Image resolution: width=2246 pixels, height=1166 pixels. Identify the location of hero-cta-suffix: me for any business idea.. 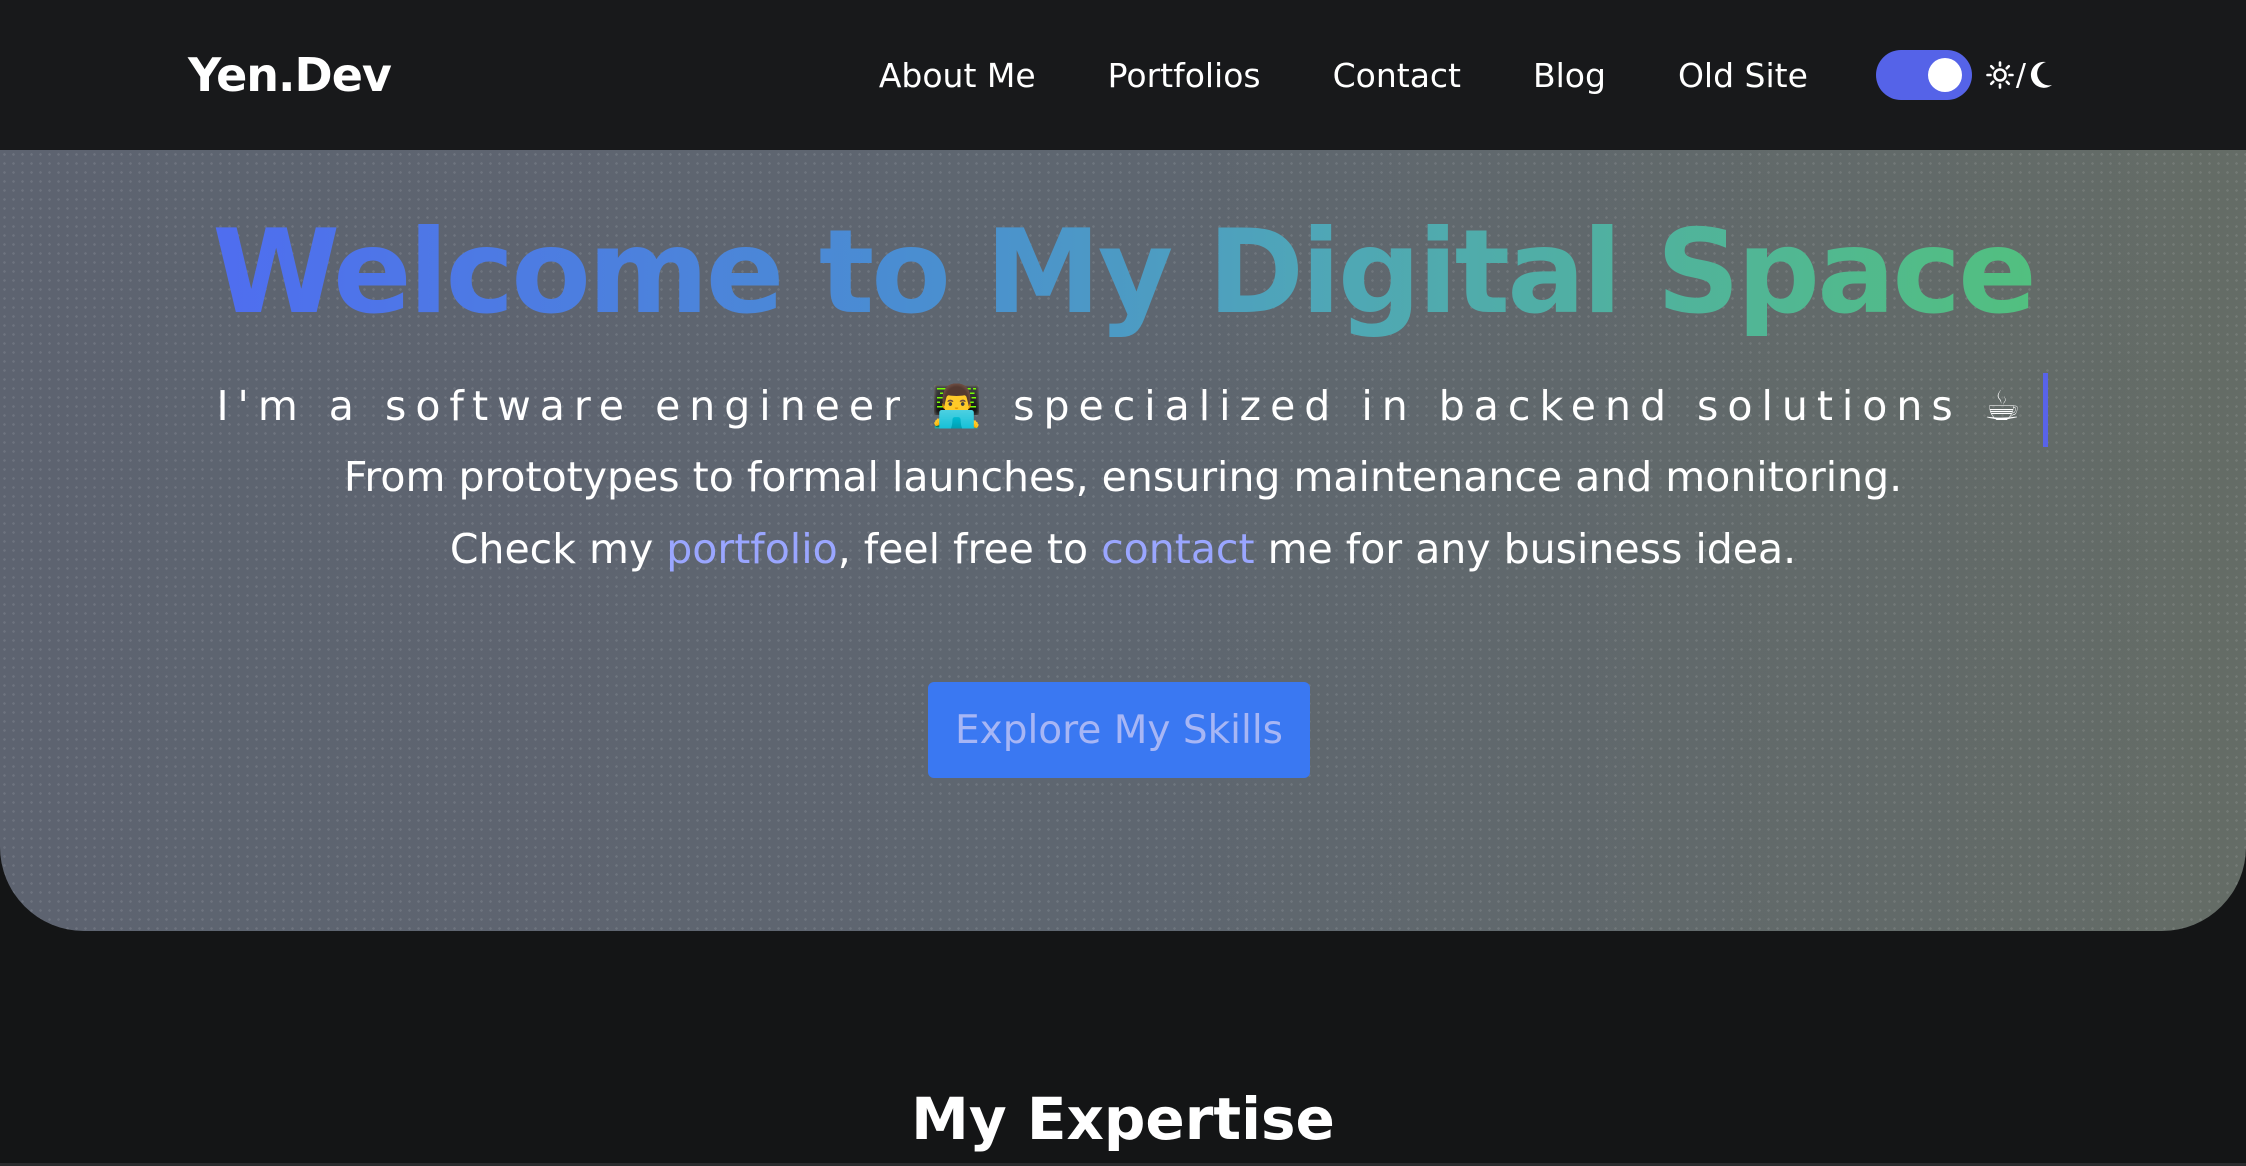
(1525, 549).